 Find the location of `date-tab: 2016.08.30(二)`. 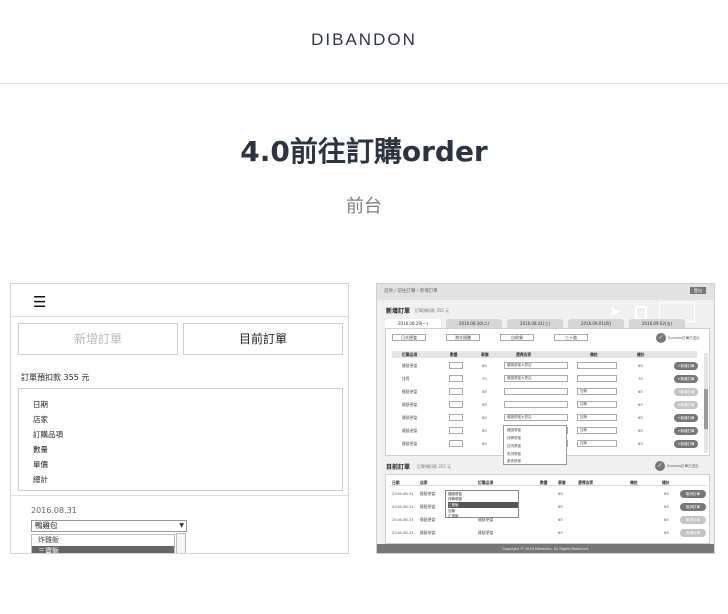

date-tab: 2016.08.30(二) is located at coordinates (474, 323).